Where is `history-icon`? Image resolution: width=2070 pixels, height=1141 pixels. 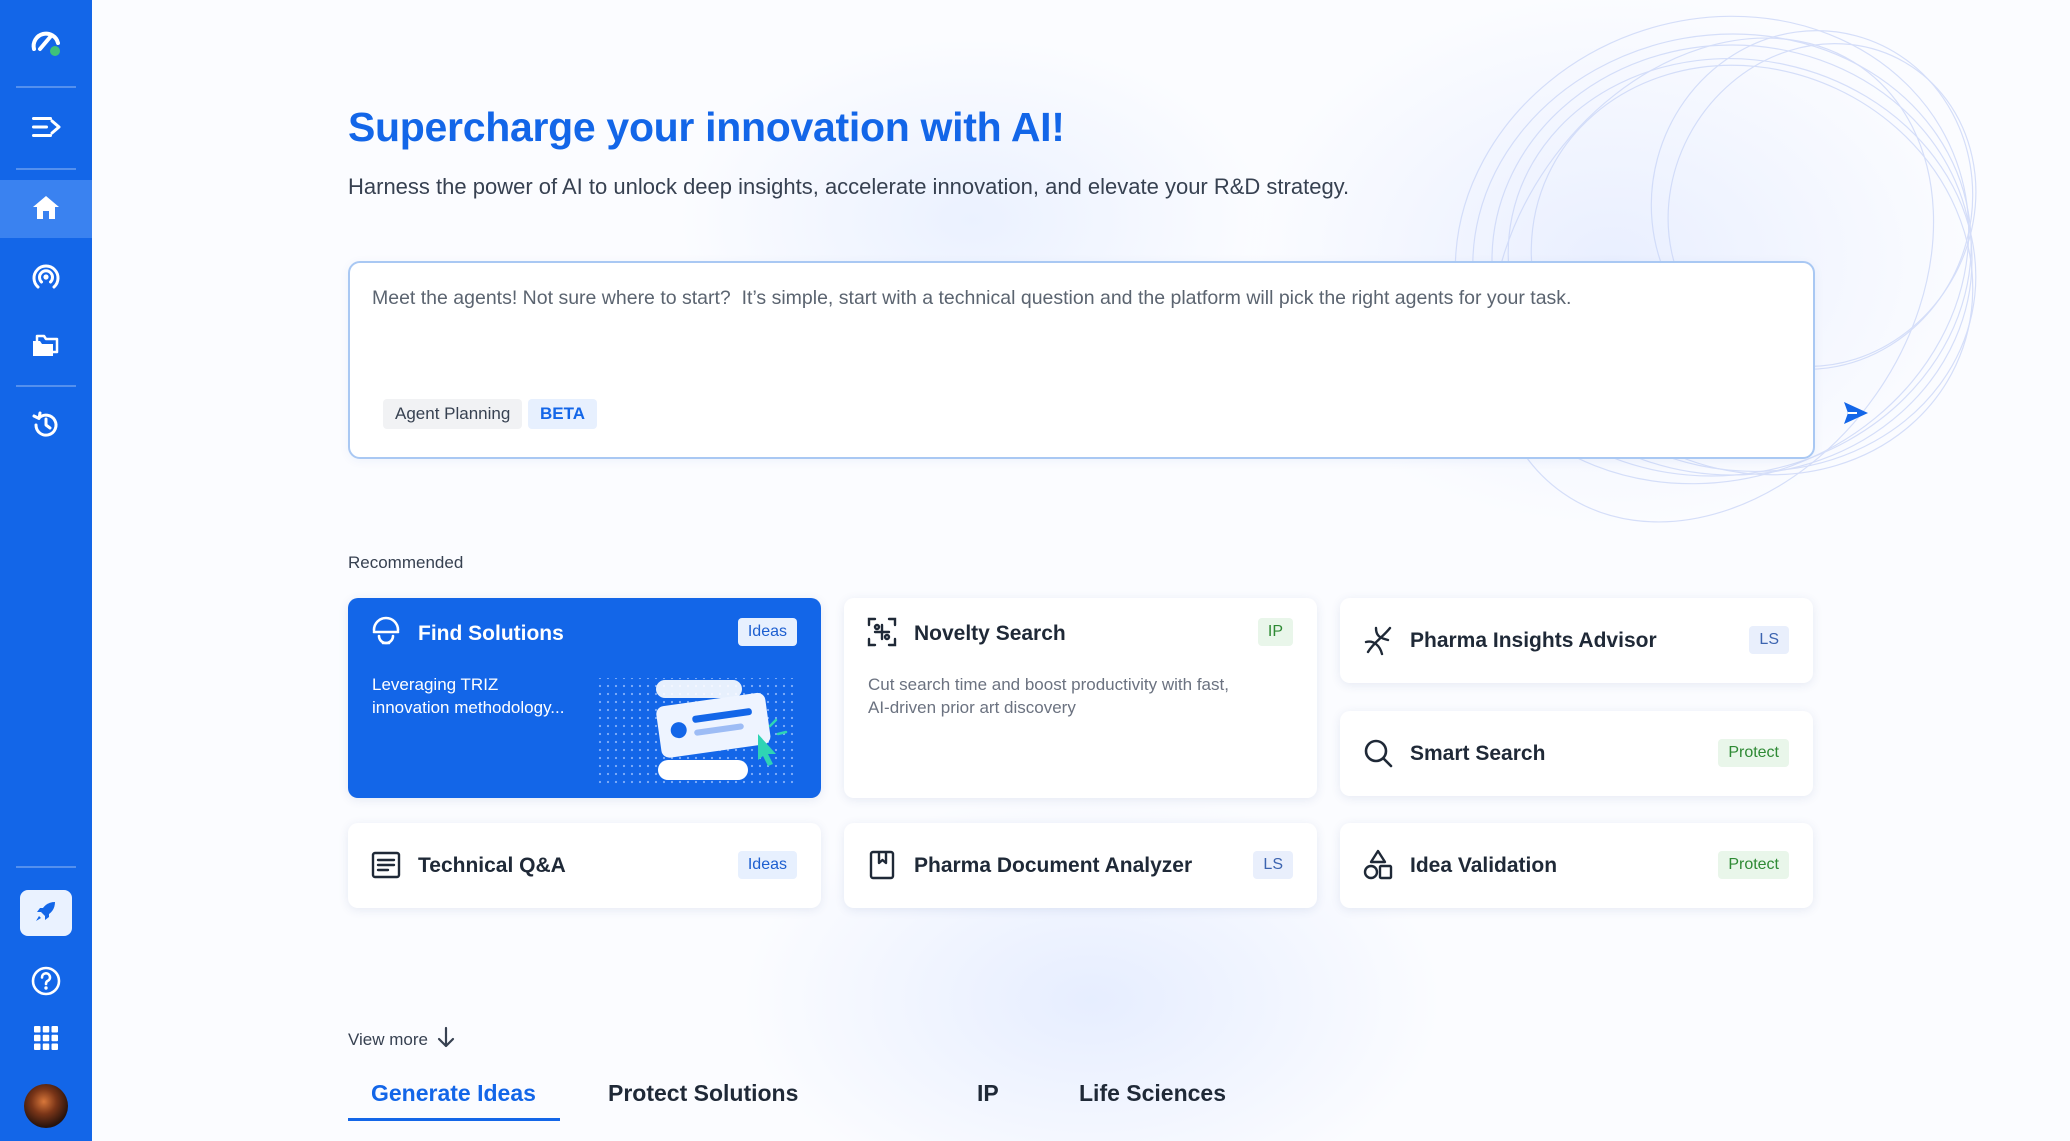 history-icon is located at coordinates (46, 427).